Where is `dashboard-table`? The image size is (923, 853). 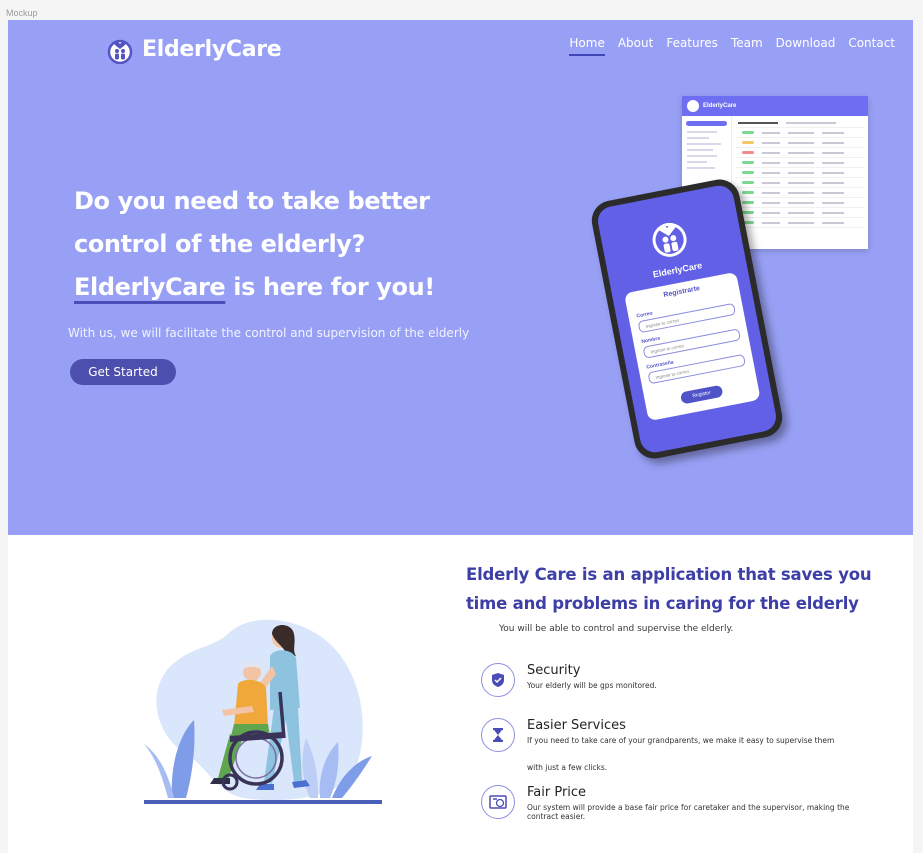
dashboard-table is located at coordinates (800, 181).